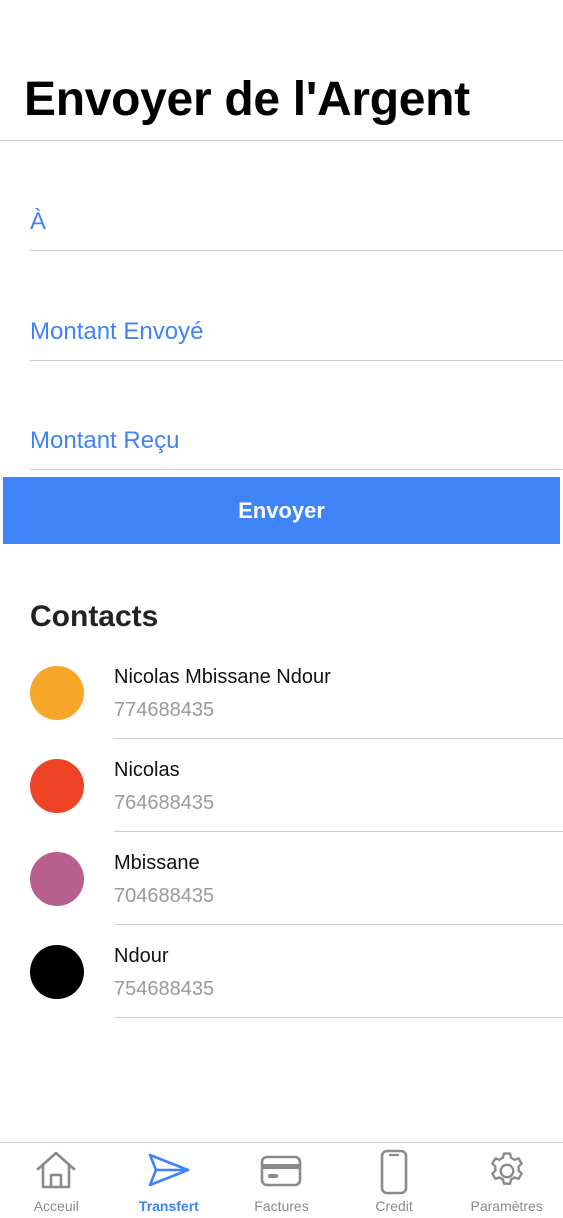  Describe the element at coordinates (506, 1206) in the screenshot. I see `tab-label: Paramètres` at that location.